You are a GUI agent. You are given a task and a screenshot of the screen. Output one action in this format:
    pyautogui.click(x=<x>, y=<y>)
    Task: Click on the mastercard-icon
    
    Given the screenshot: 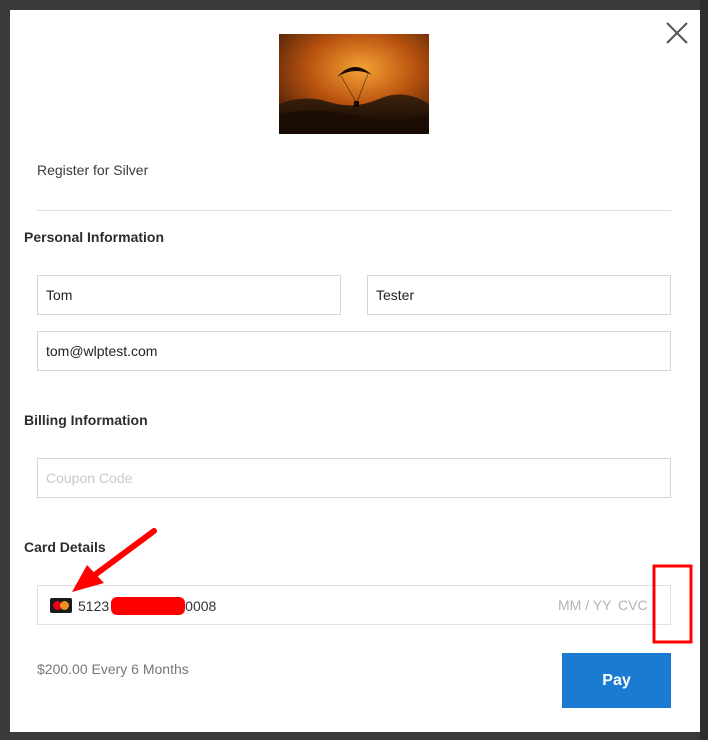 What is the action you would take?
    pyautogui.click(x=61, y=605)
    